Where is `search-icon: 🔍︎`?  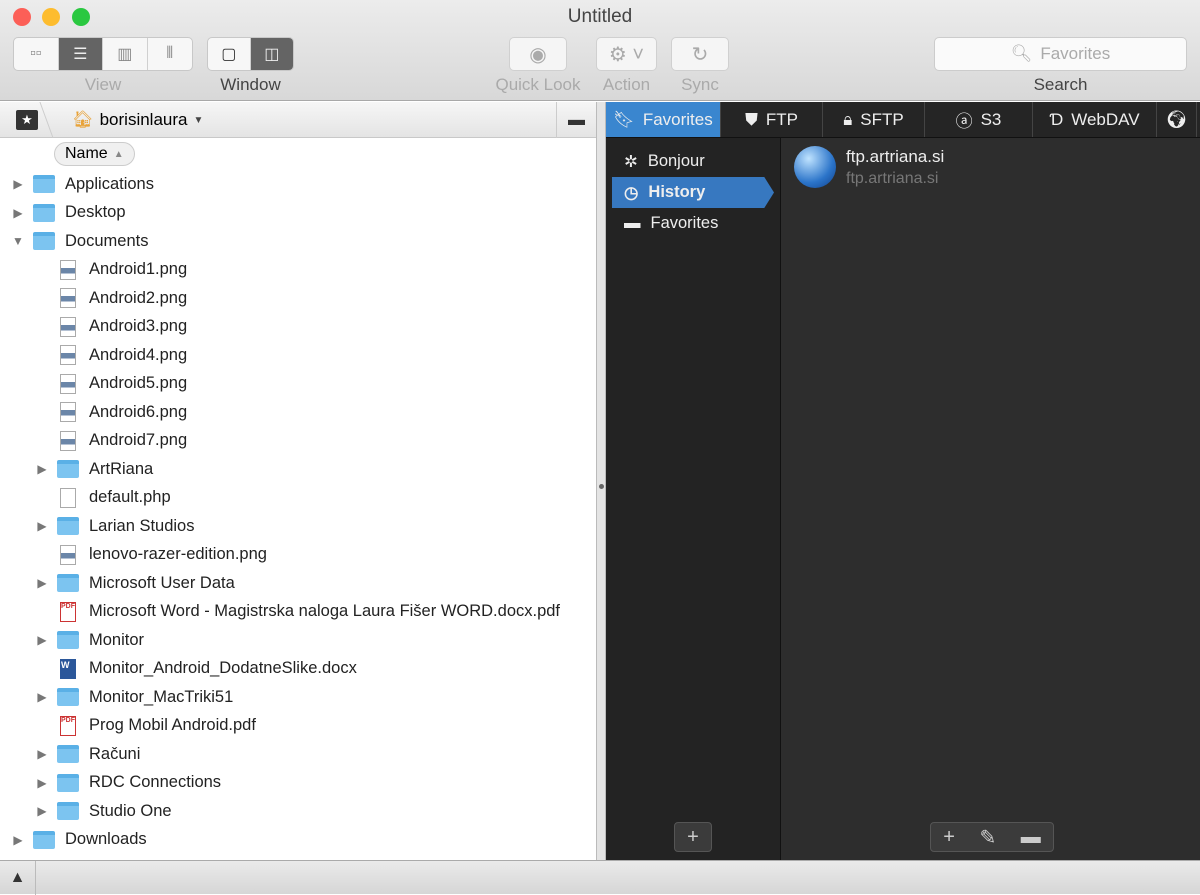 search-icon: 🔍︎ is located at coordinates (1021, 53).